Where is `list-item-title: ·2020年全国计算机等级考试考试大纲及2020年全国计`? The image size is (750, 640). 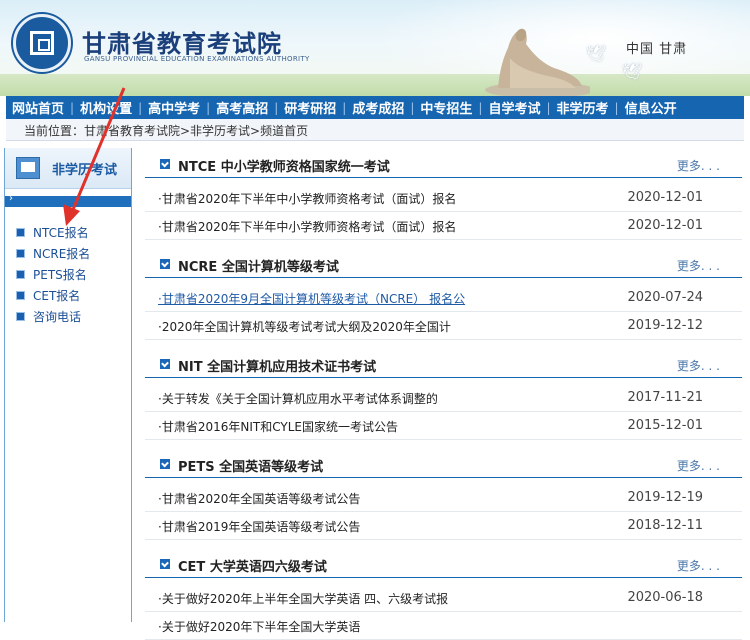 list-item-title: ·2020年全国计算机等级考试考试大纲及2020年全国计 is located at coordinates (304, 326).